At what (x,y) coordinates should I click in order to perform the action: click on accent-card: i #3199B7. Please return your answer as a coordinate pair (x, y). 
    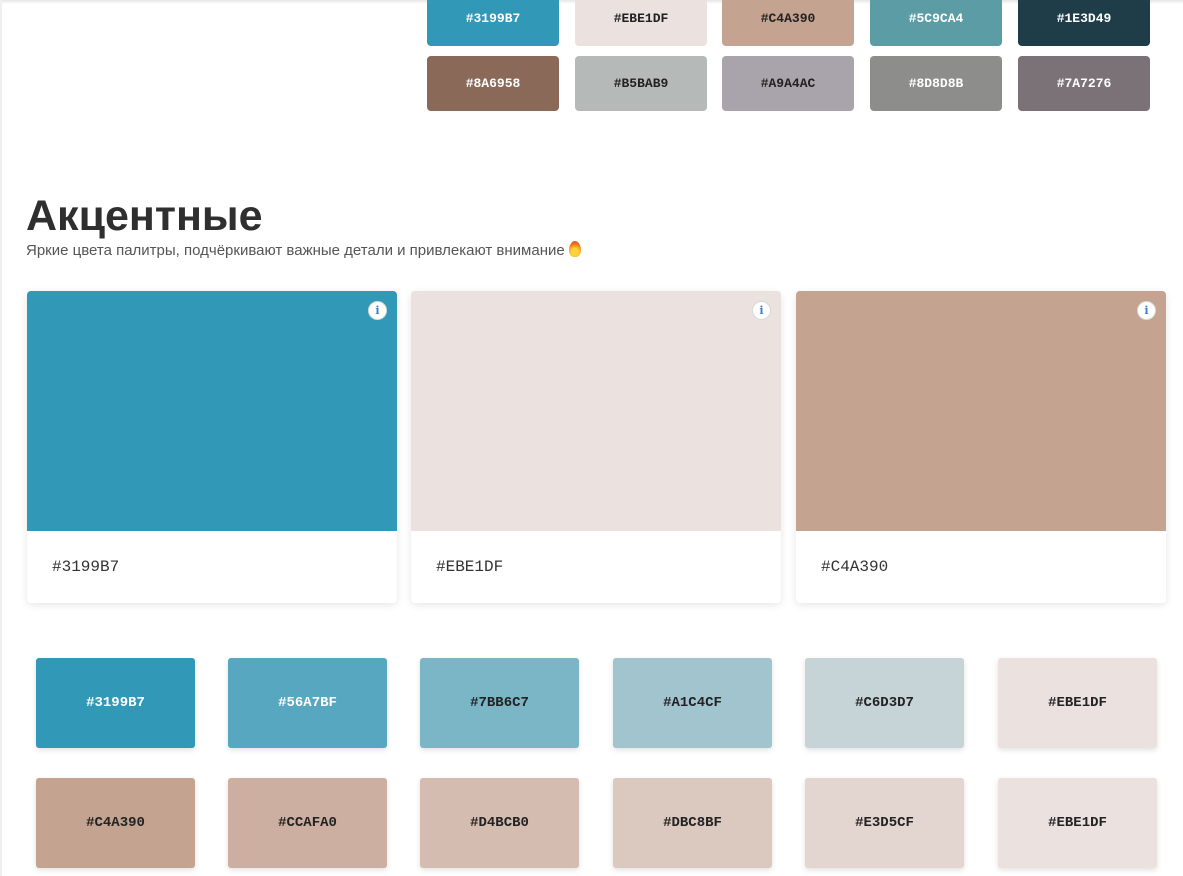
    Looking at the image, I should click on (212, 447).